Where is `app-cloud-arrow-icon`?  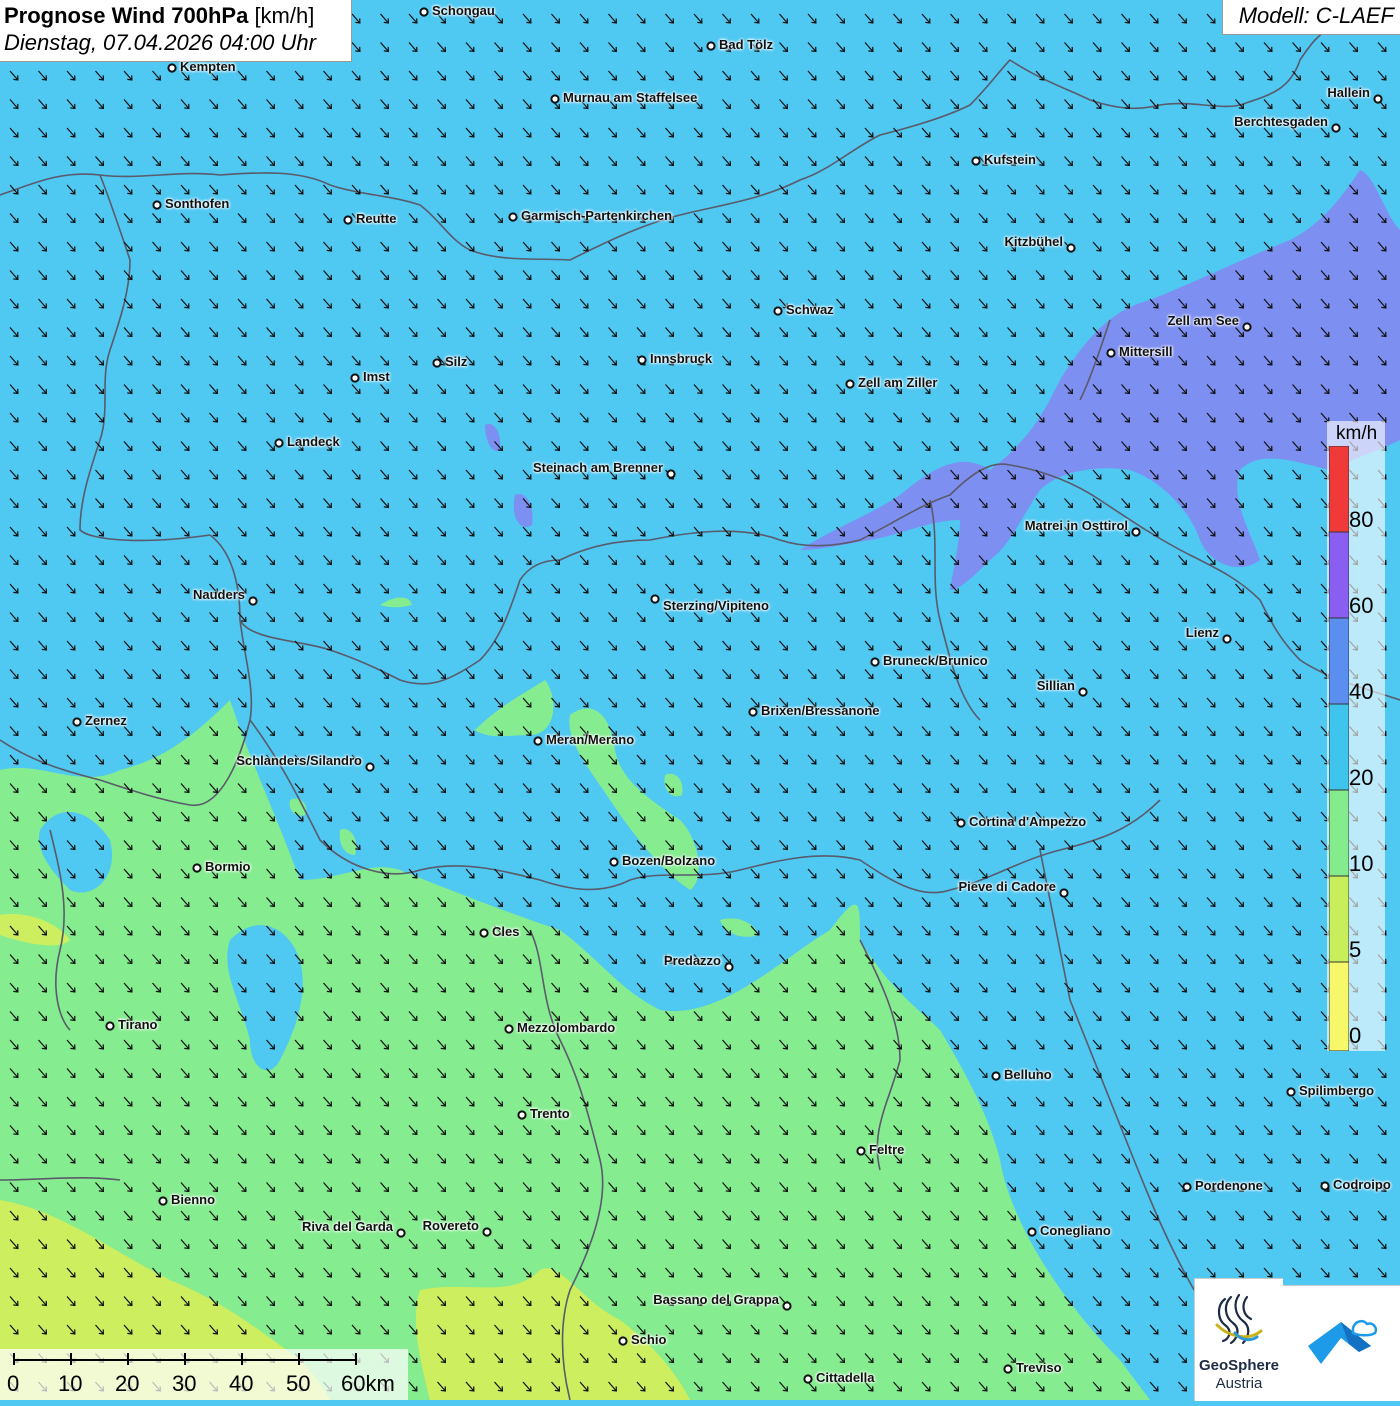 app-cloud-arrow-icon is located at coordinates (1343, 1341).